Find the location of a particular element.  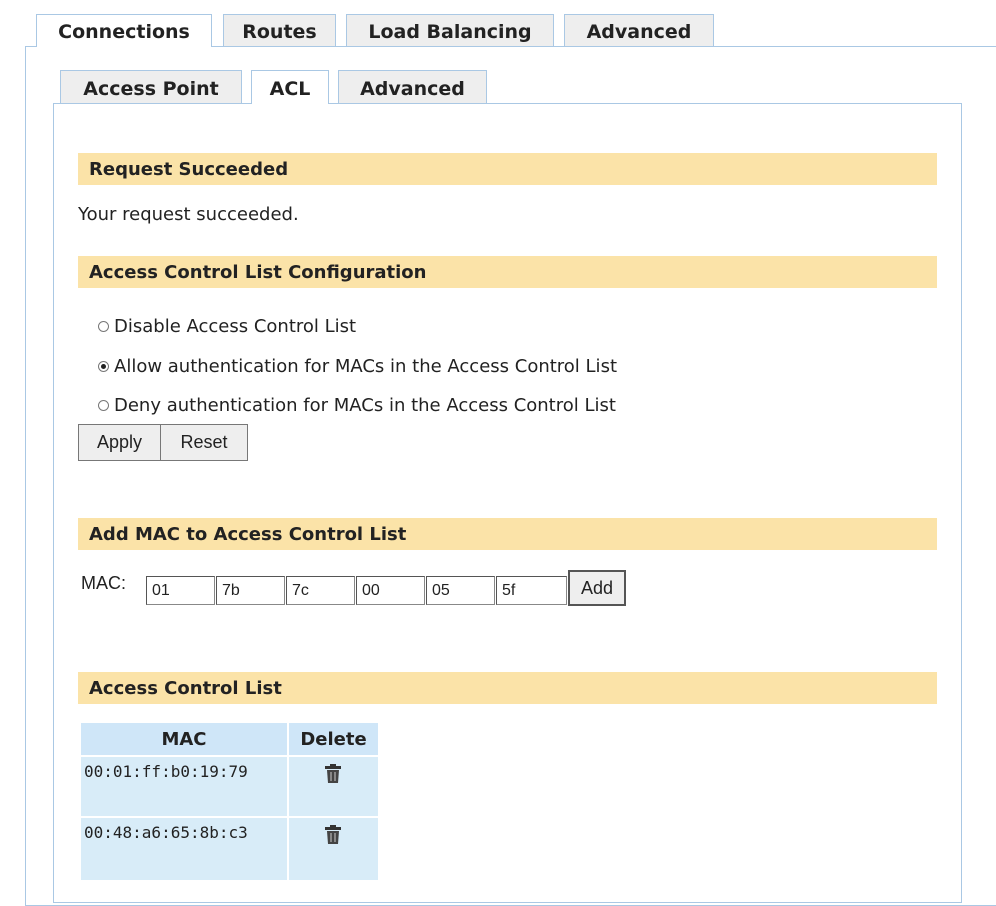

mac-octet-6-input: 5f is located at coordinates (531, 590).